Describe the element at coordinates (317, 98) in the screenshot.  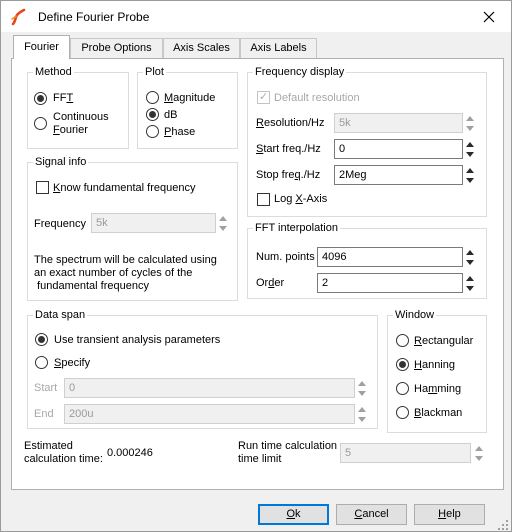
I see `default-resolution-label: Default resolution` at that location.